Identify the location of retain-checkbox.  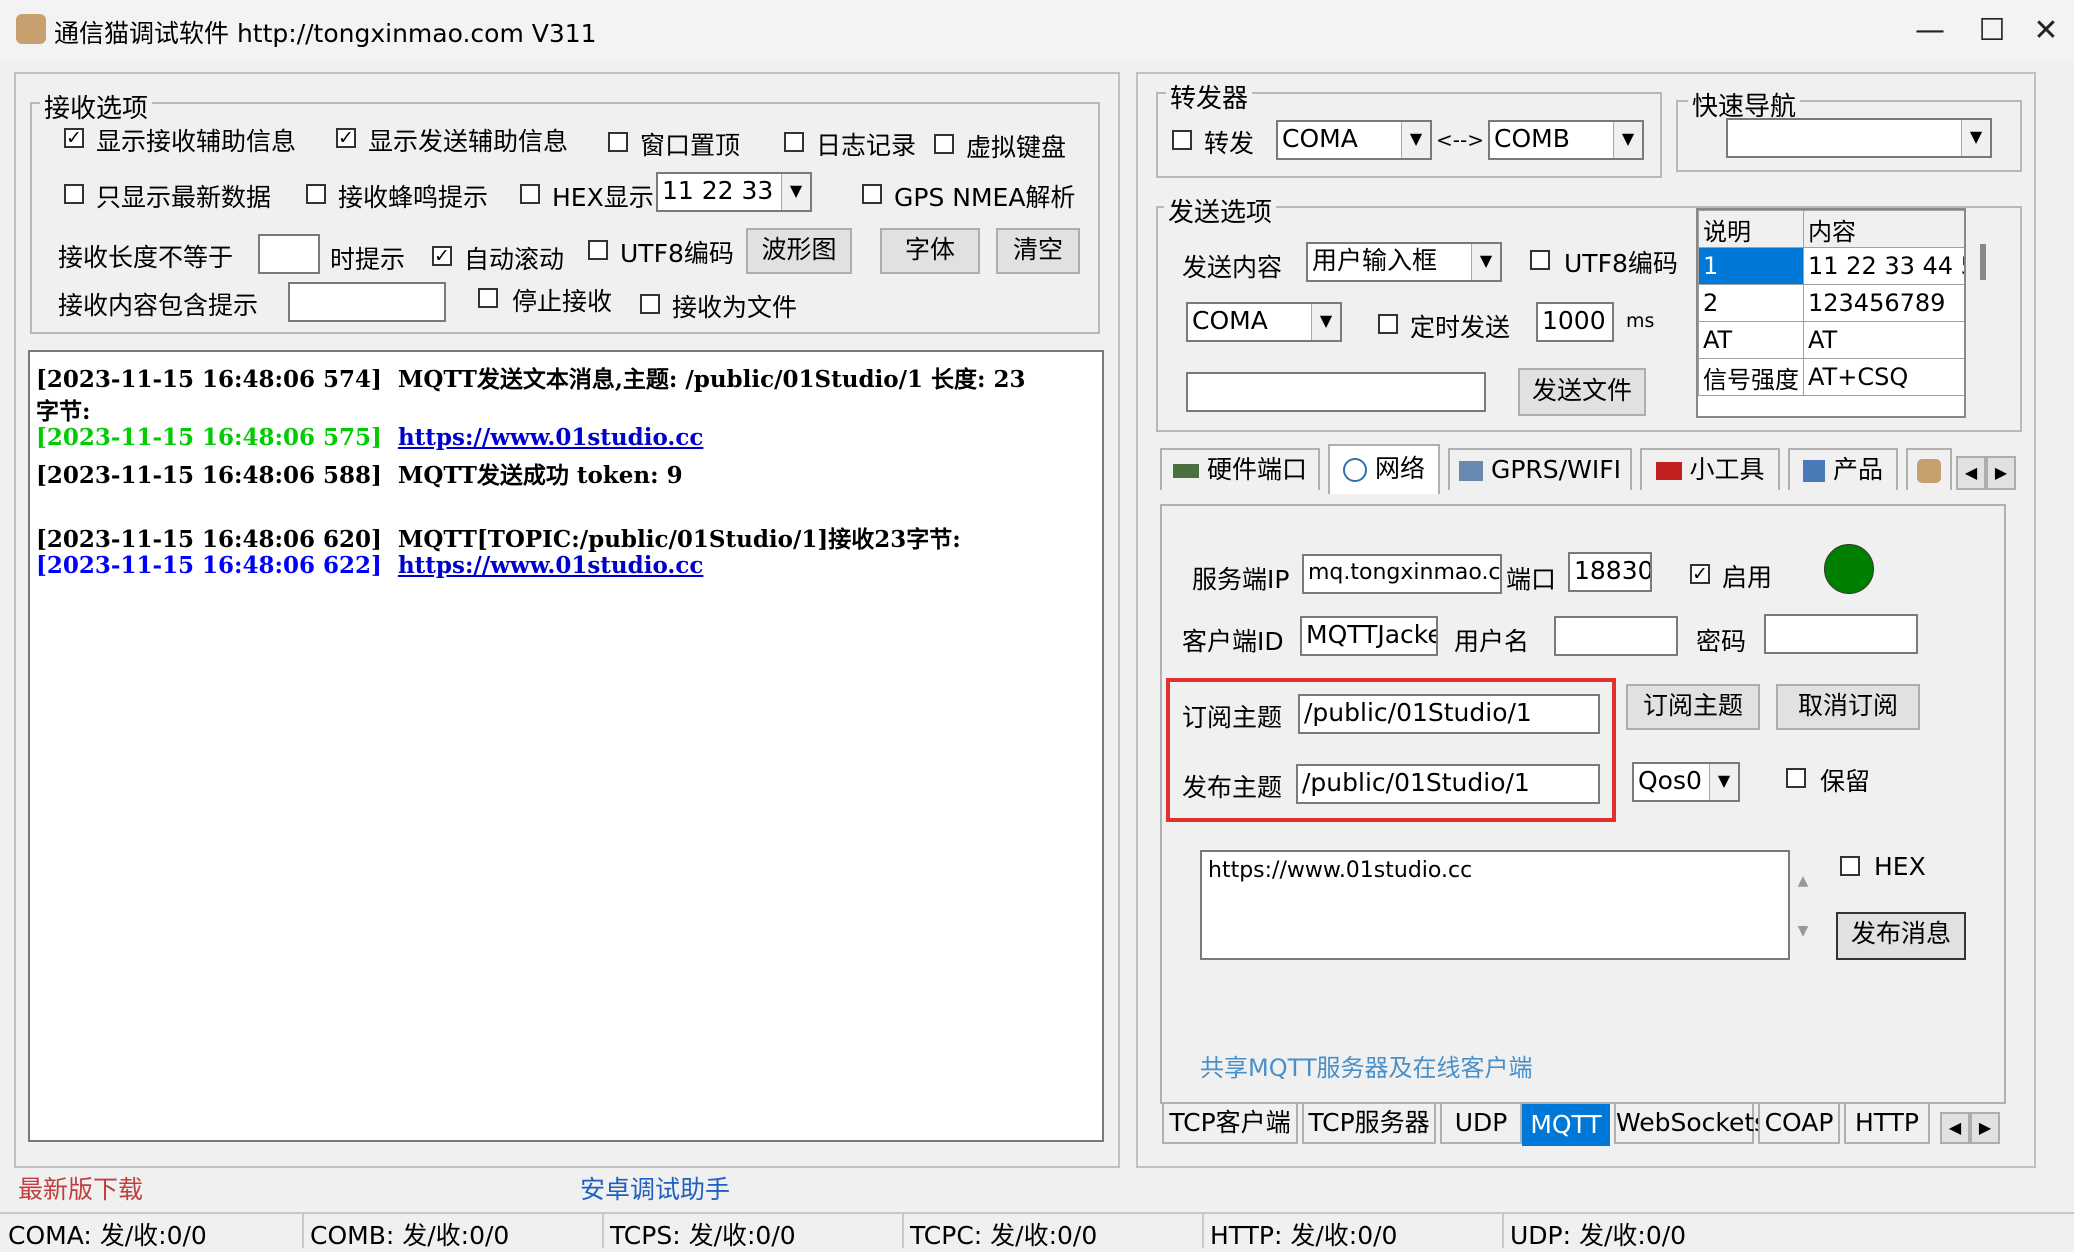
(1796, 778).